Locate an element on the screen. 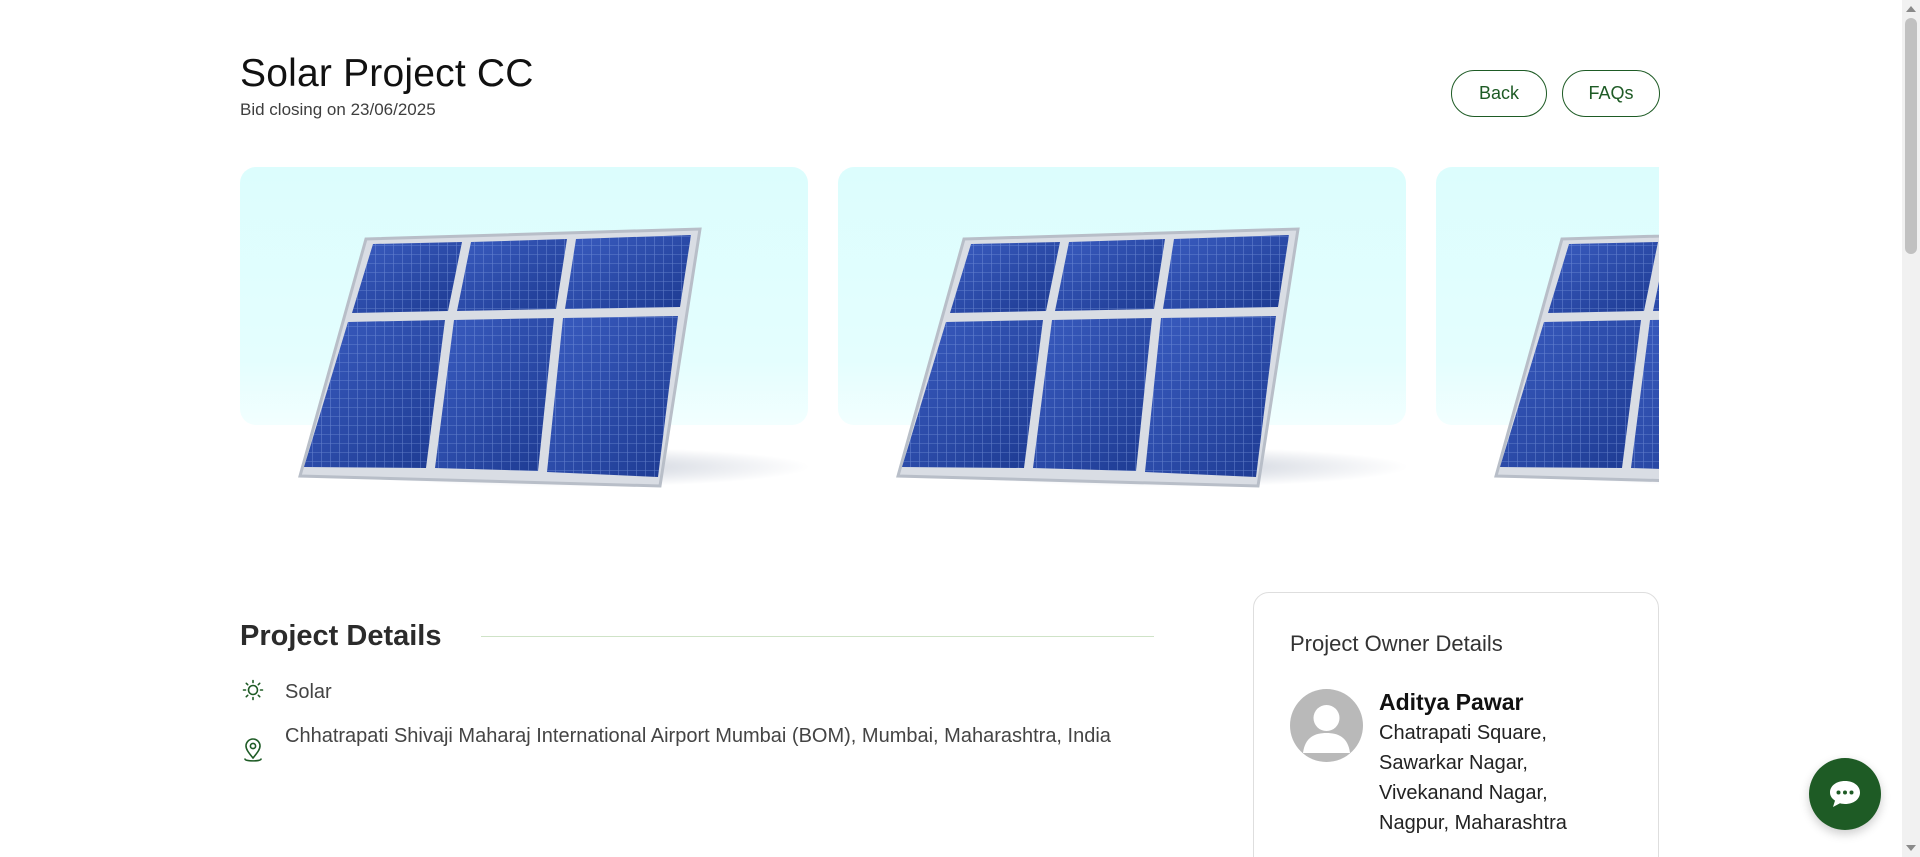  scroll-up-icon is located at coordinates (1911, 9).